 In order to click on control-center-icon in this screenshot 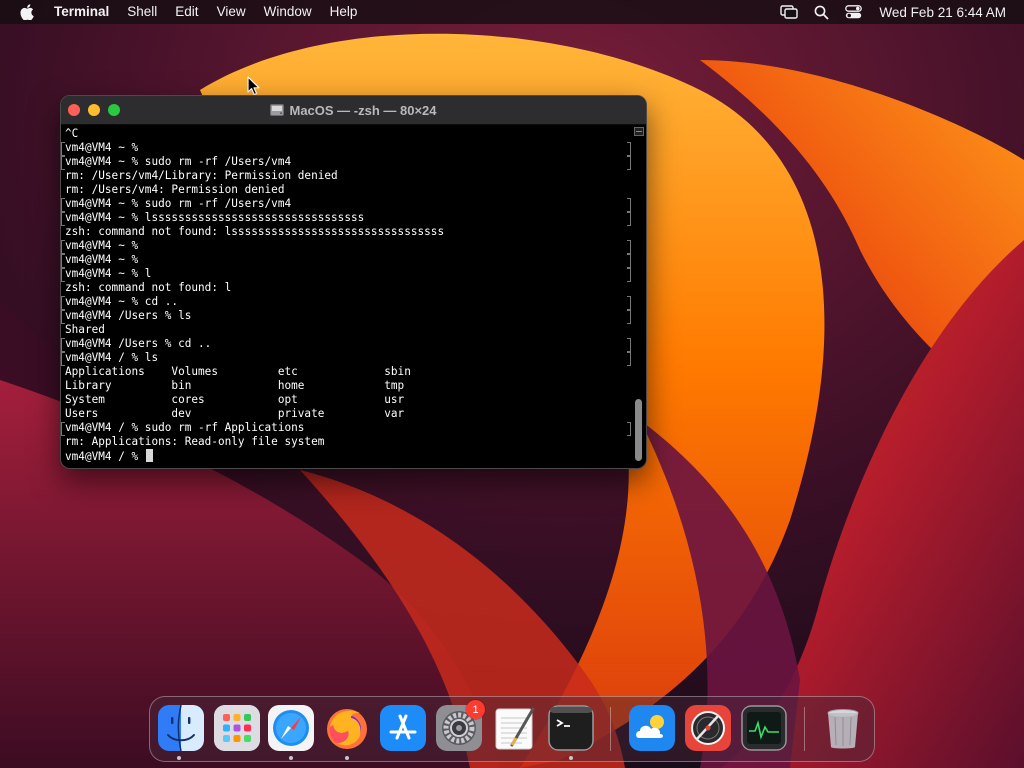, I will do `click(853, 12)`.